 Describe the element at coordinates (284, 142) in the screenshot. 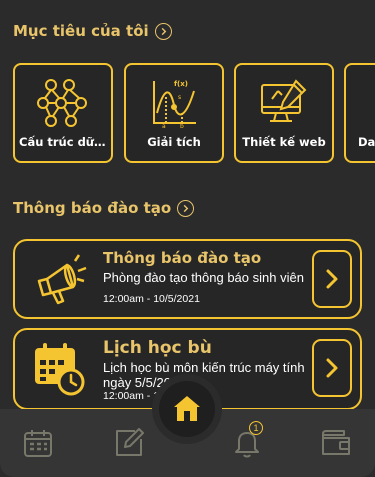

I see `goal-label: Thiết kế web` at that location.